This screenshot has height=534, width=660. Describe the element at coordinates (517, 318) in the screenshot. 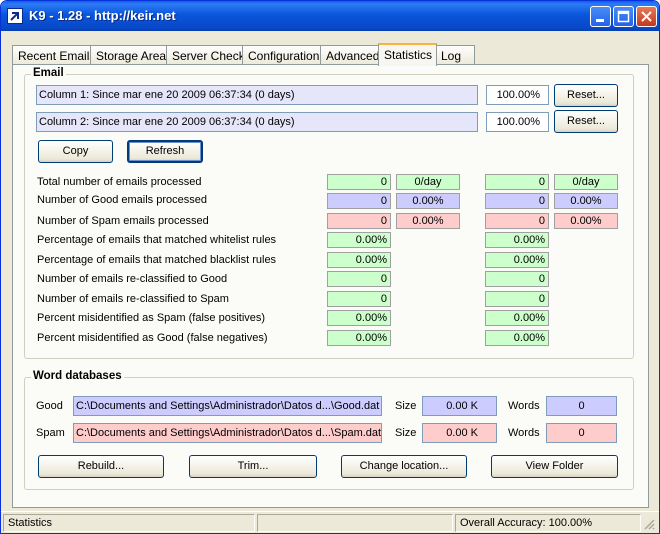

I see `stat-false-positives-col2: 0.00%` at that location.